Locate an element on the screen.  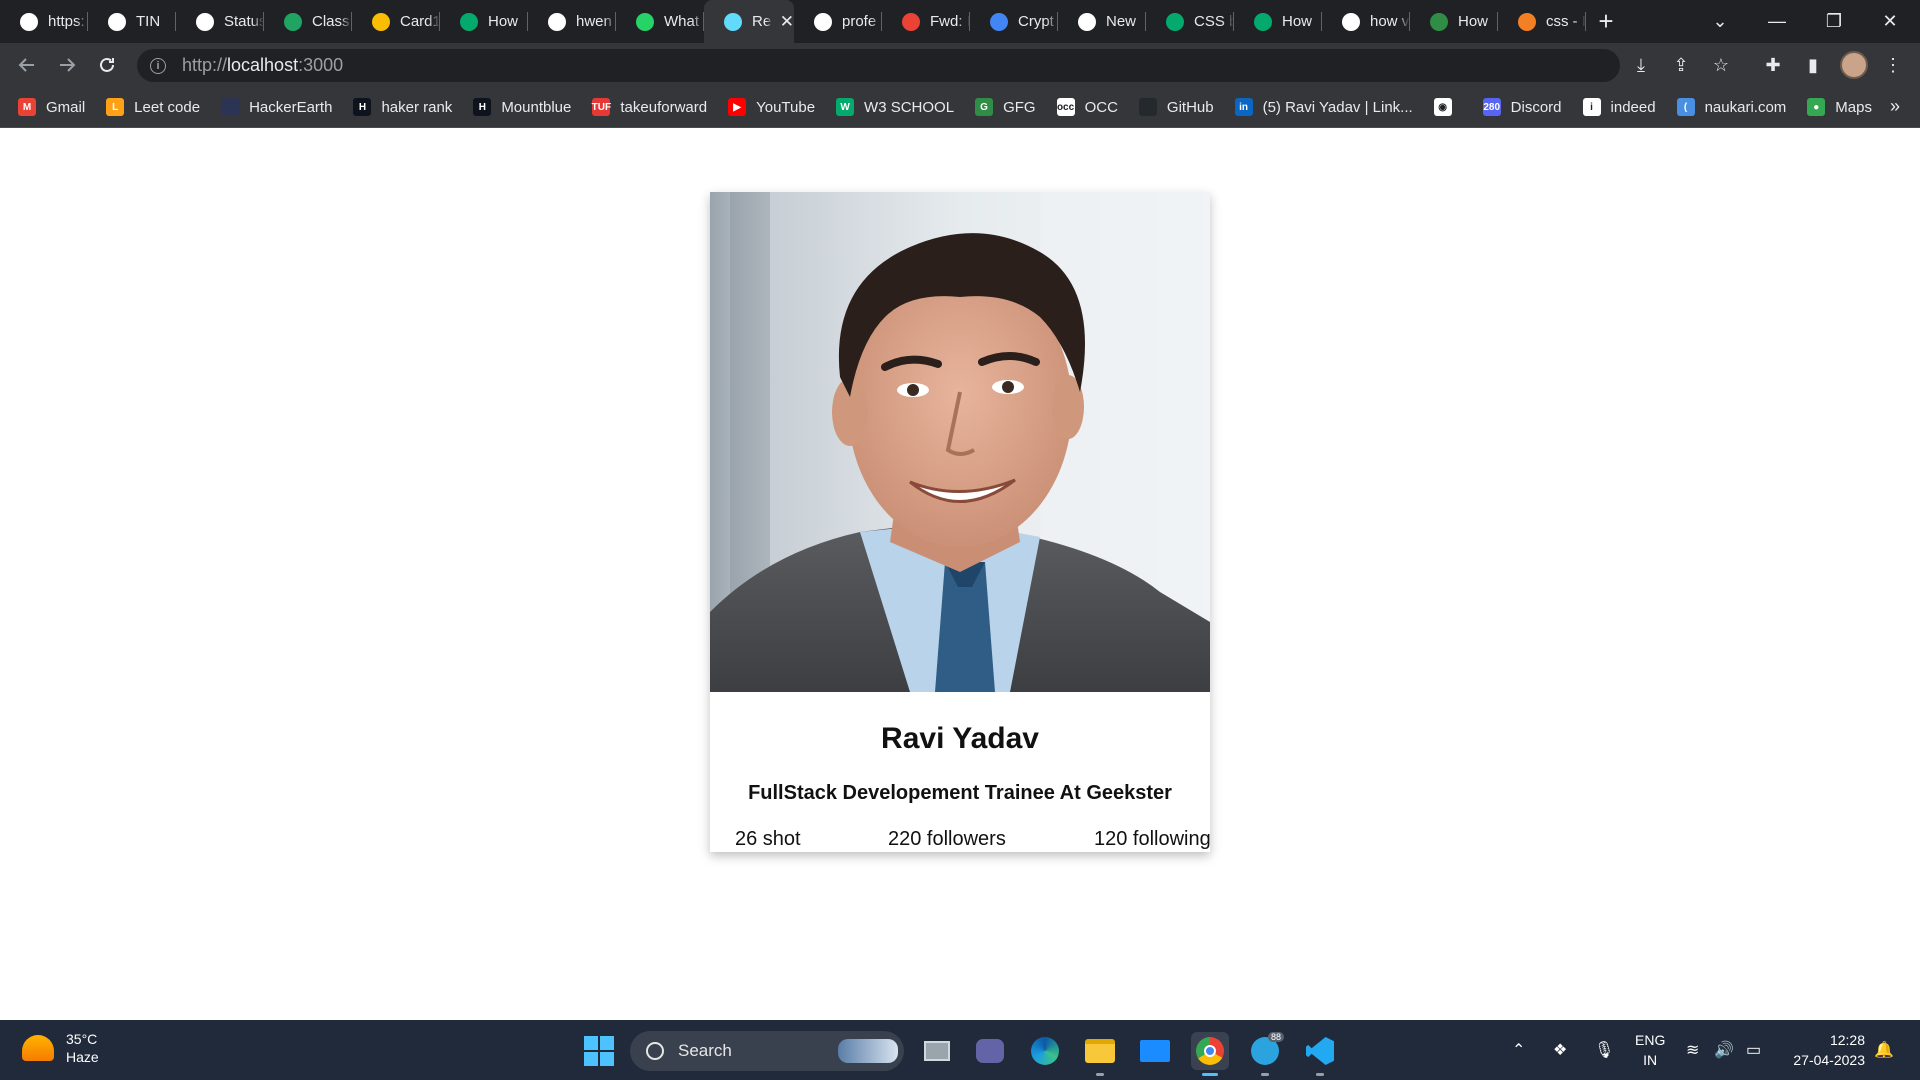
site-info-icon: i is located at coordinates (158, 65).